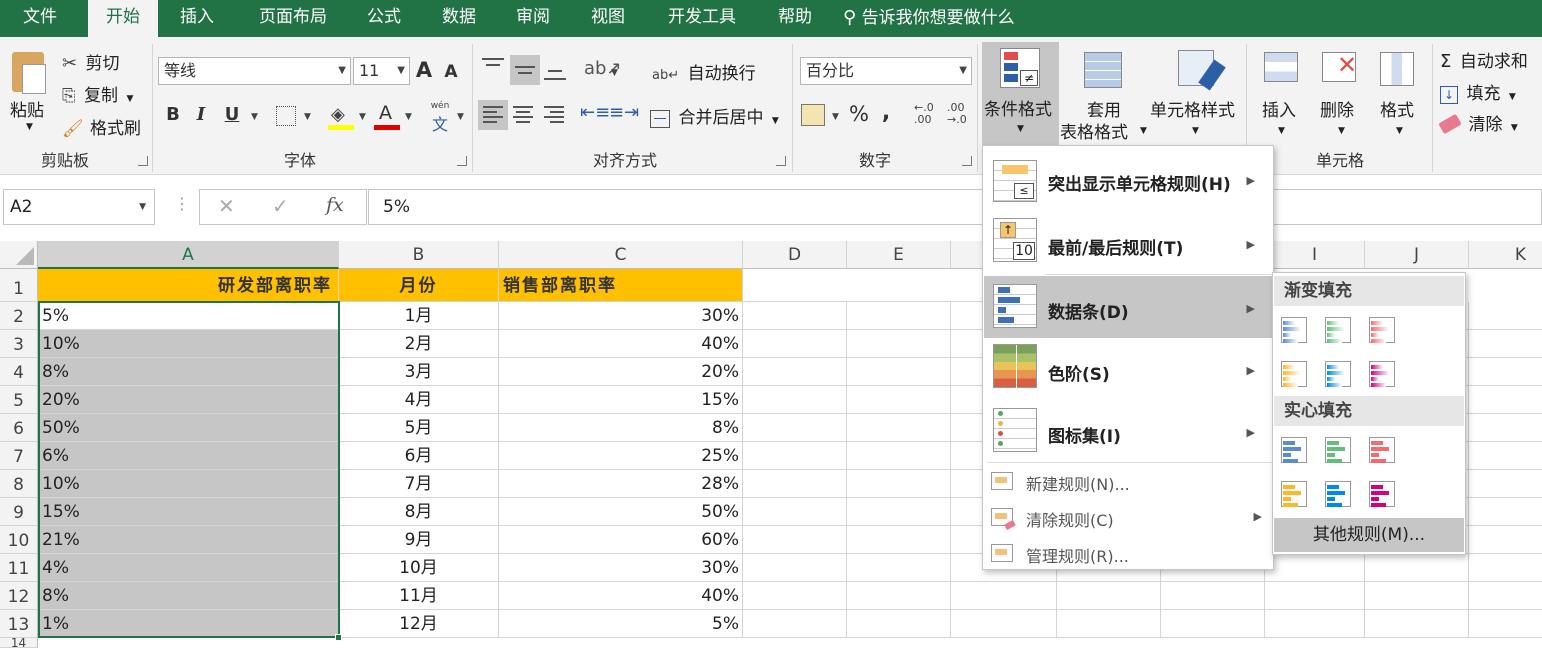 The width and height of the screenshot is (1542, 648). What do you see at coordinates (459, 18) in the screenshot?
I see `tab-data: 数据` at bounding box center [459, 18].